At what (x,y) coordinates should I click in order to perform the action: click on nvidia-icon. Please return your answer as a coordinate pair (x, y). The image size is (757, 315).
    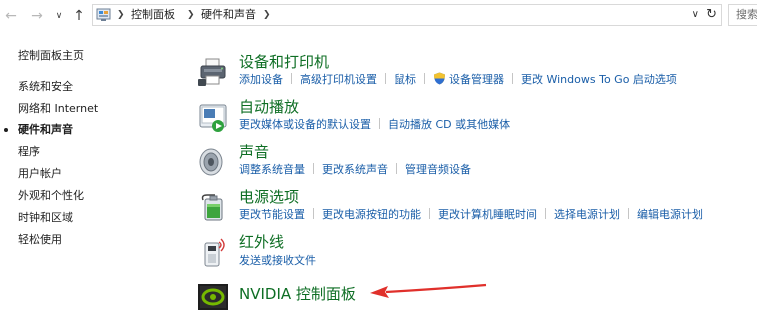
    Looking at the image, I should click on (213, 297).